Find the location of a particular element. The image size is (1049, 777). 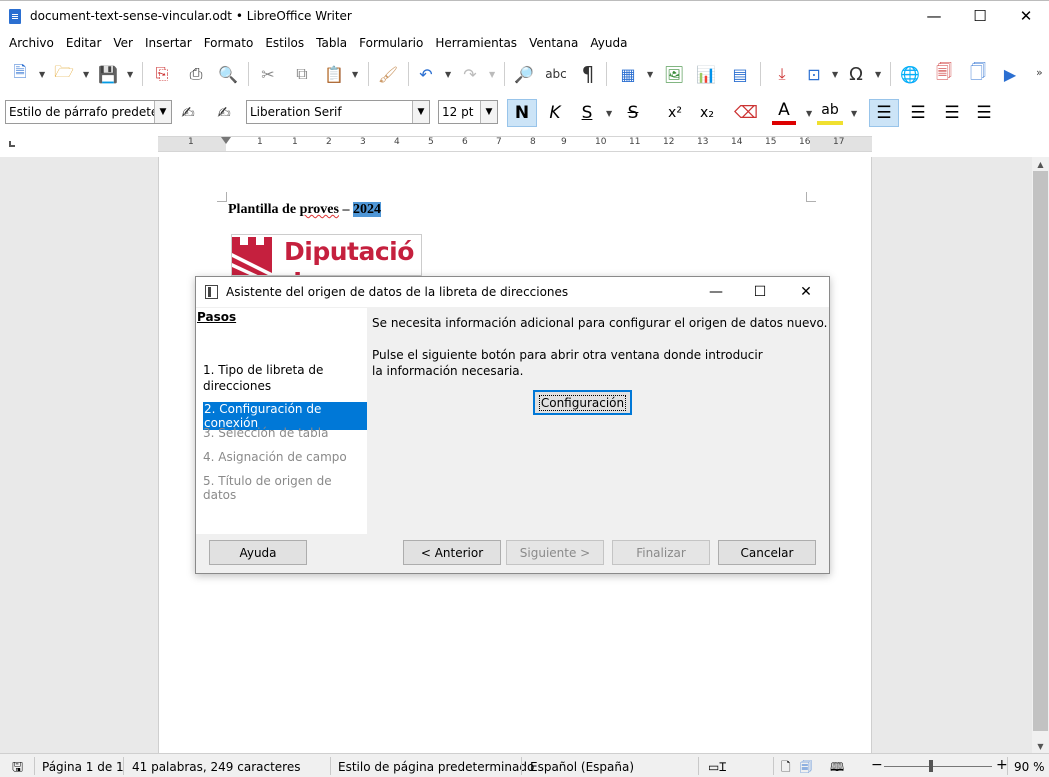

tab-stop-type-icon is located at coordinates (12, 144).